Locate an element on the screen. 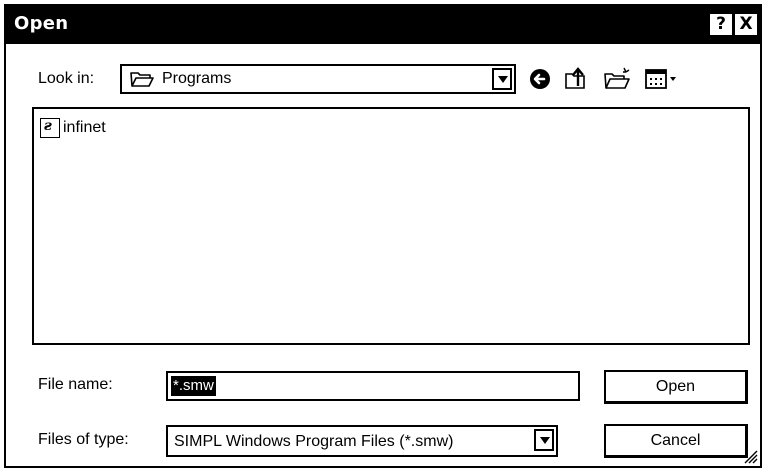  look-in-value: Programs is located at coordinates (197, 78).